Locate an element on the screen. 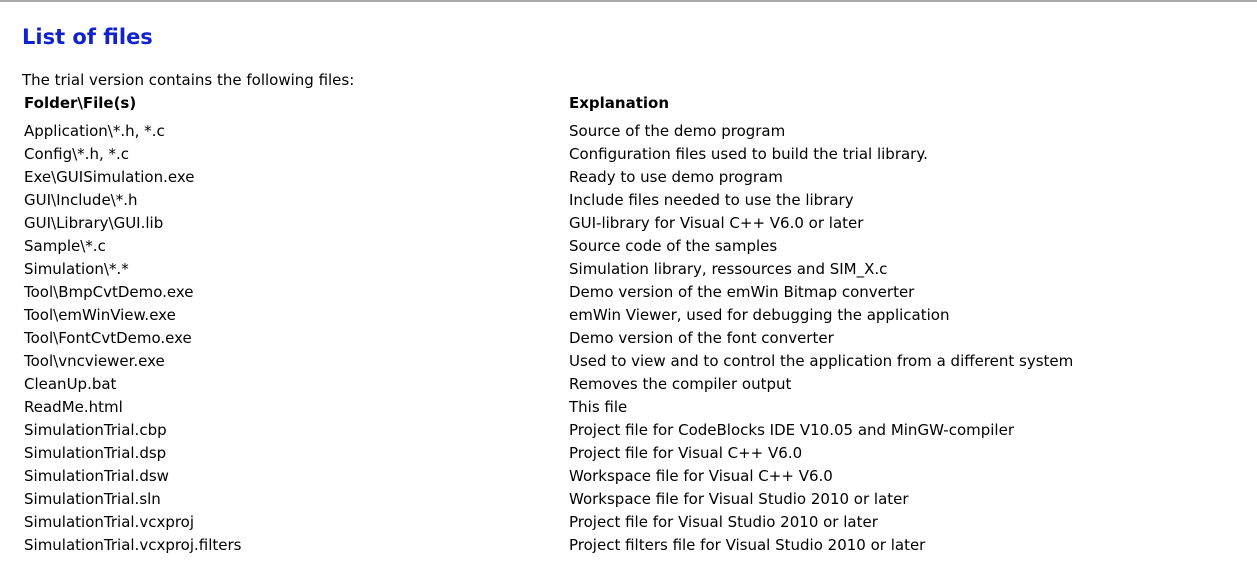 The image size is (1257, 576). file-path-cell: Exe\GUISimulation.exe is located at coordinates (109, 177).